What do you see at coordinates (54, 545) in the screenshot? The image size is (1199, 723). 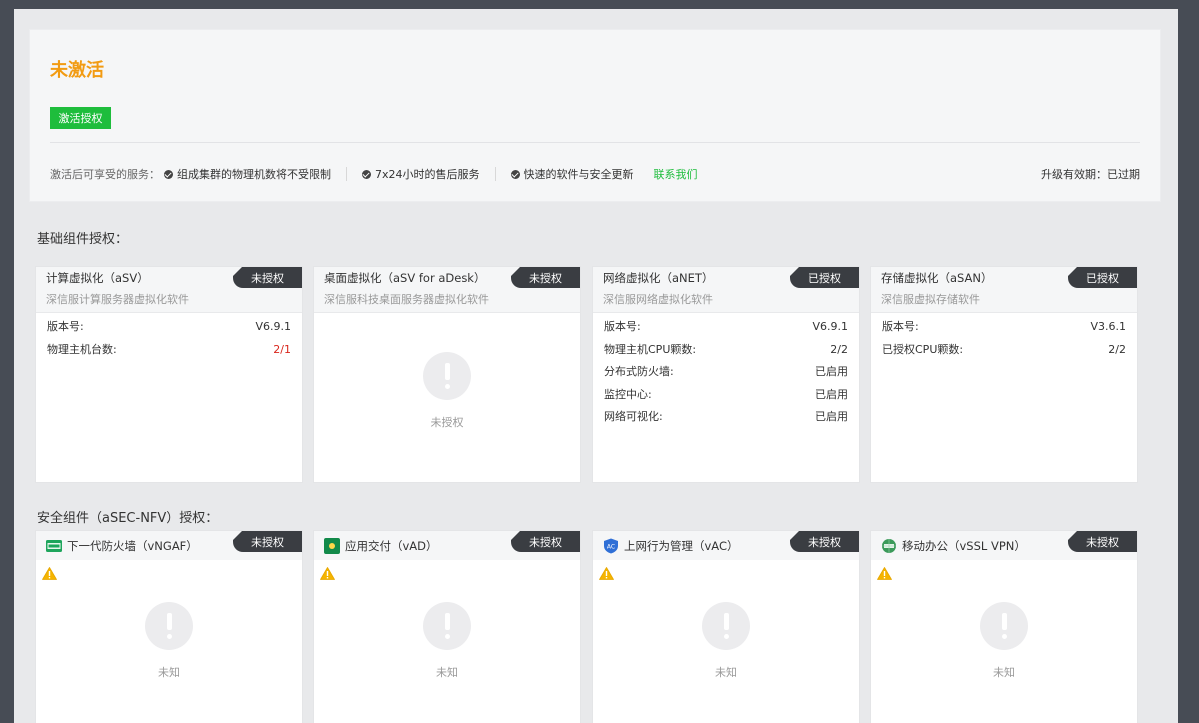 I see `ngaf-icon` at bounding box center [54, 545].